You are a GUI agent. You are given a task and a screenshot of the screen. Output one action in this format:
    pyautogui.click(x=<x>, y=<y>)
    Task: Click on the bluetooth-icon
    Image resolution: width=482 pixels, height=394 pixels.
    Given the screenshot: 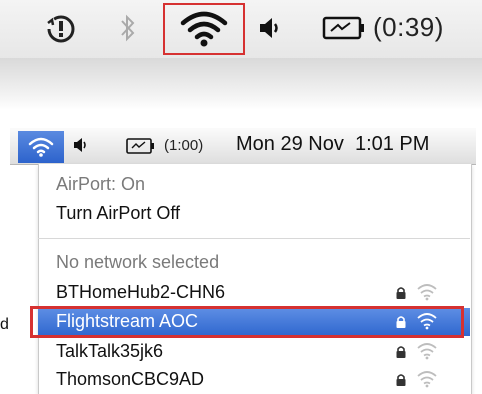 What is the action you would take?
    pyautogui.click(x=128, y=28)
    